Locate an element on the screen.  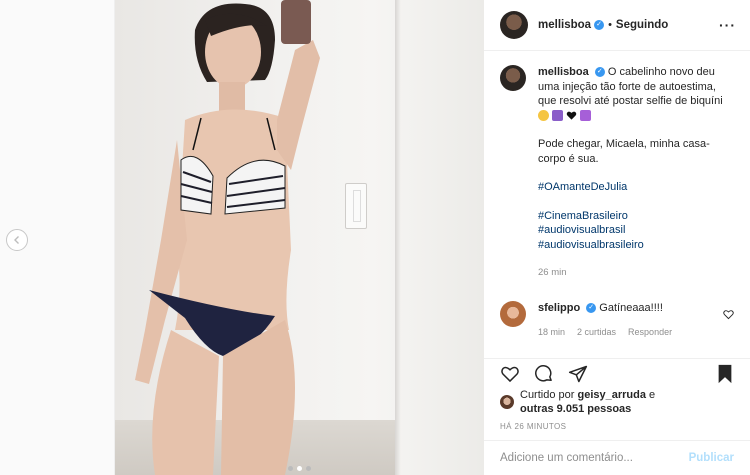
liked-by-conj: e is located at coordinates (652, 395).